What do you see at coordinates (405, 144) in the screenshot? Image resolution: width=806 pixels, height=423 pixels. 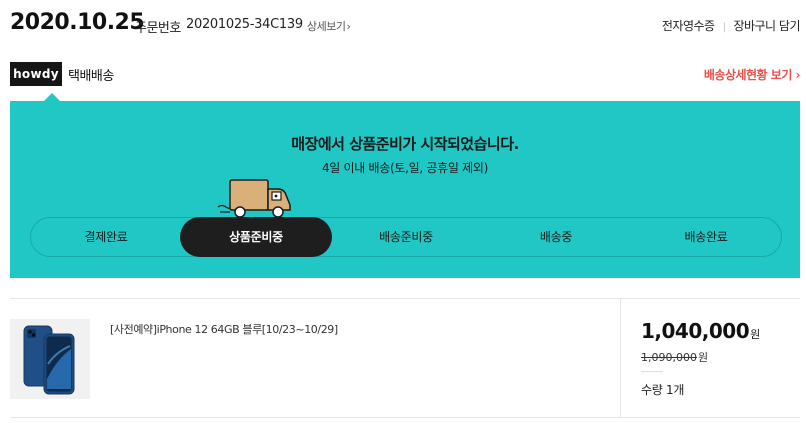 I see `status-title: 매장에서 상품준비가 시작되었습니다.` at bounding box center [405, 144].